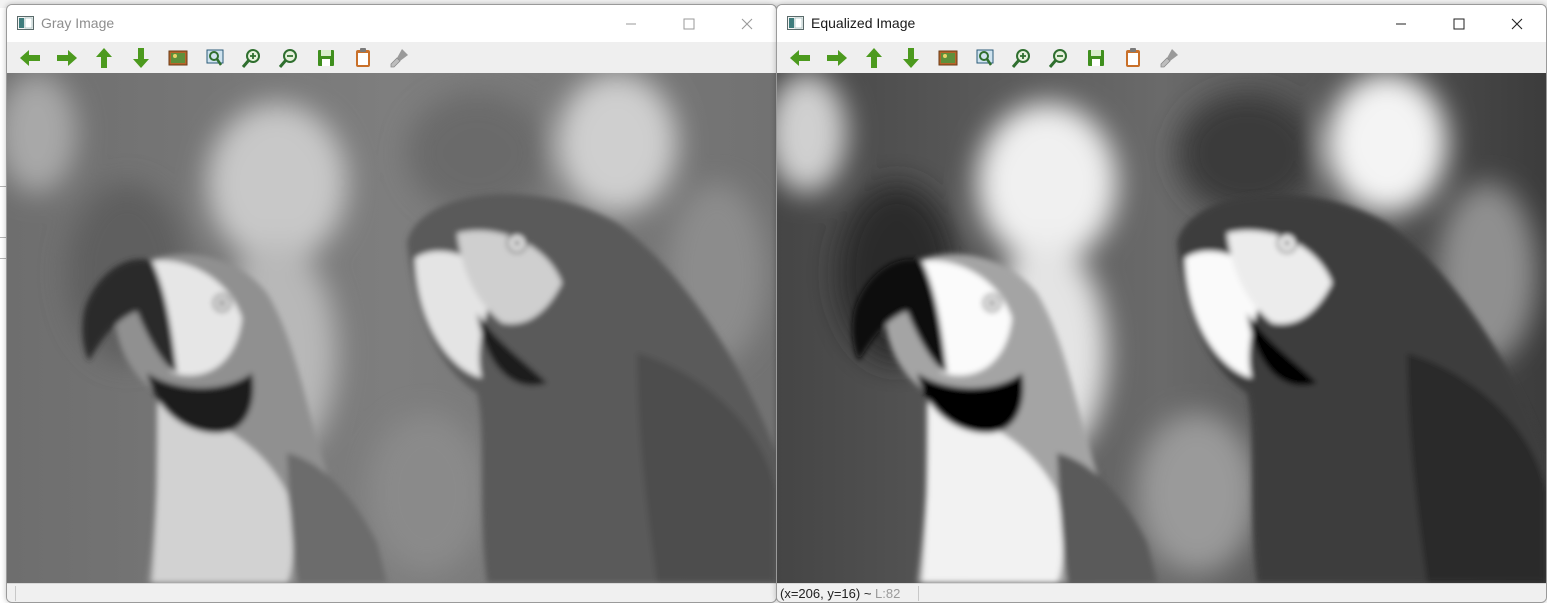 The image size is (1547, 603). What do you see at coordinates (391, 23) in the screenshot?
I see `title-bar: Gray Image` at bounding box center [391, 23].